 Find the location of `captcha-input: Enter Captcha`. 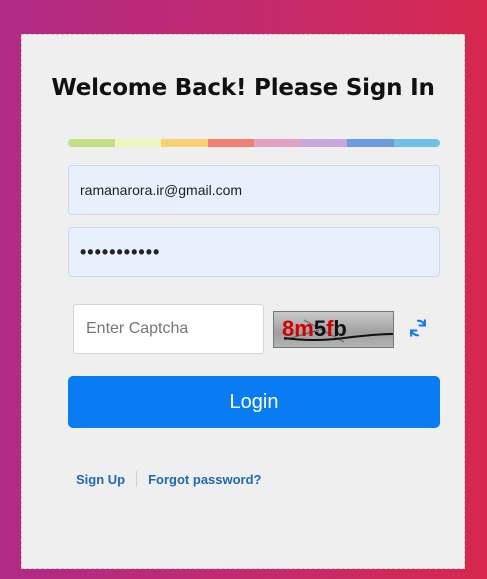

captcha-input: Enter Captcha is located at coordinates (168, 329).